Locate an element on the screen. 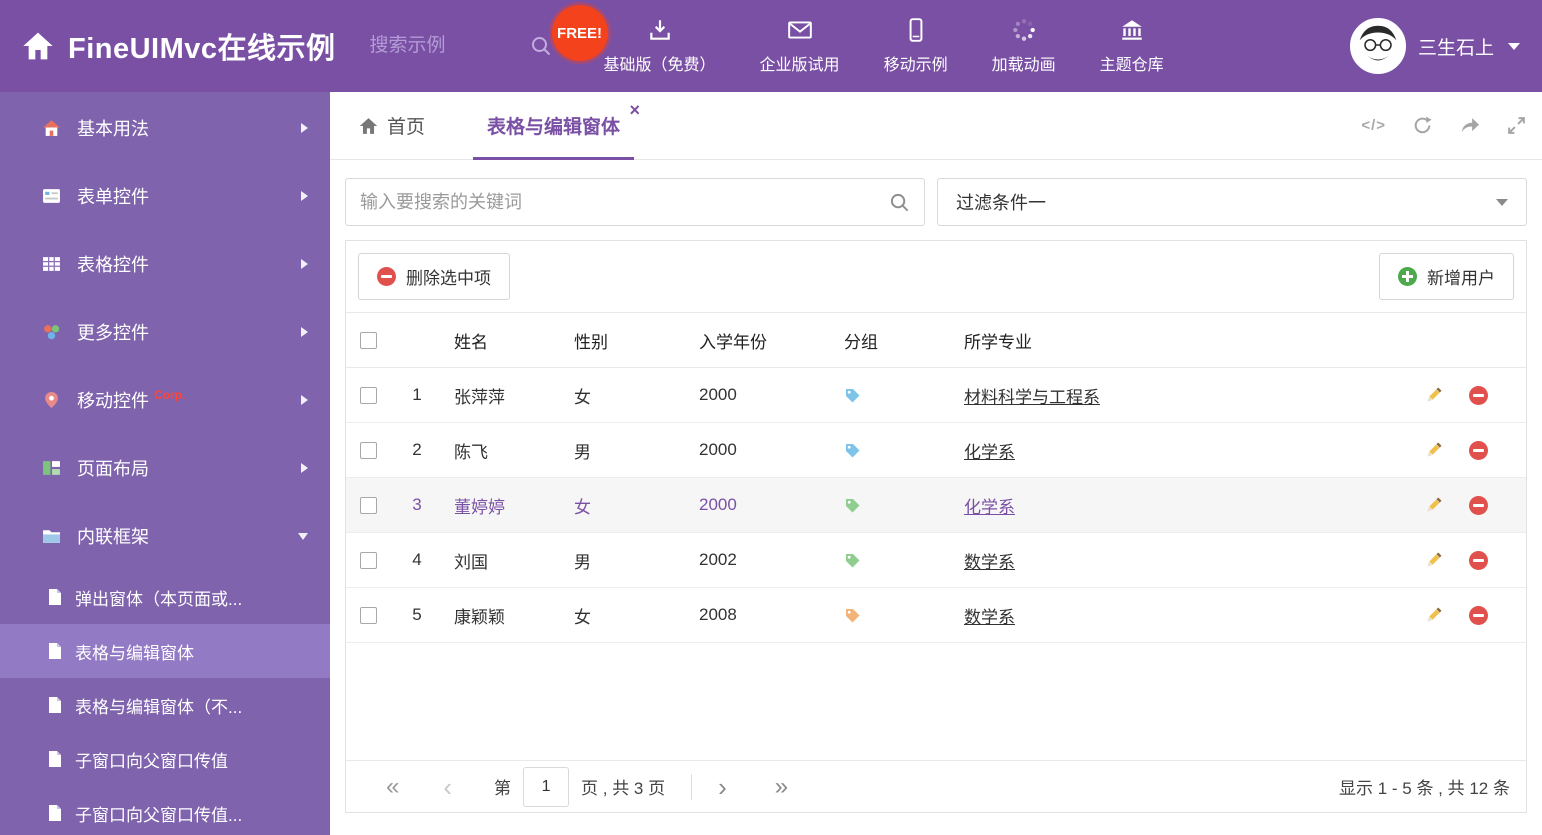 The width and height of the screenshot is (1542, 835). page-suffix: 页 , 共 3 页 is located at coordinates (623, 788).